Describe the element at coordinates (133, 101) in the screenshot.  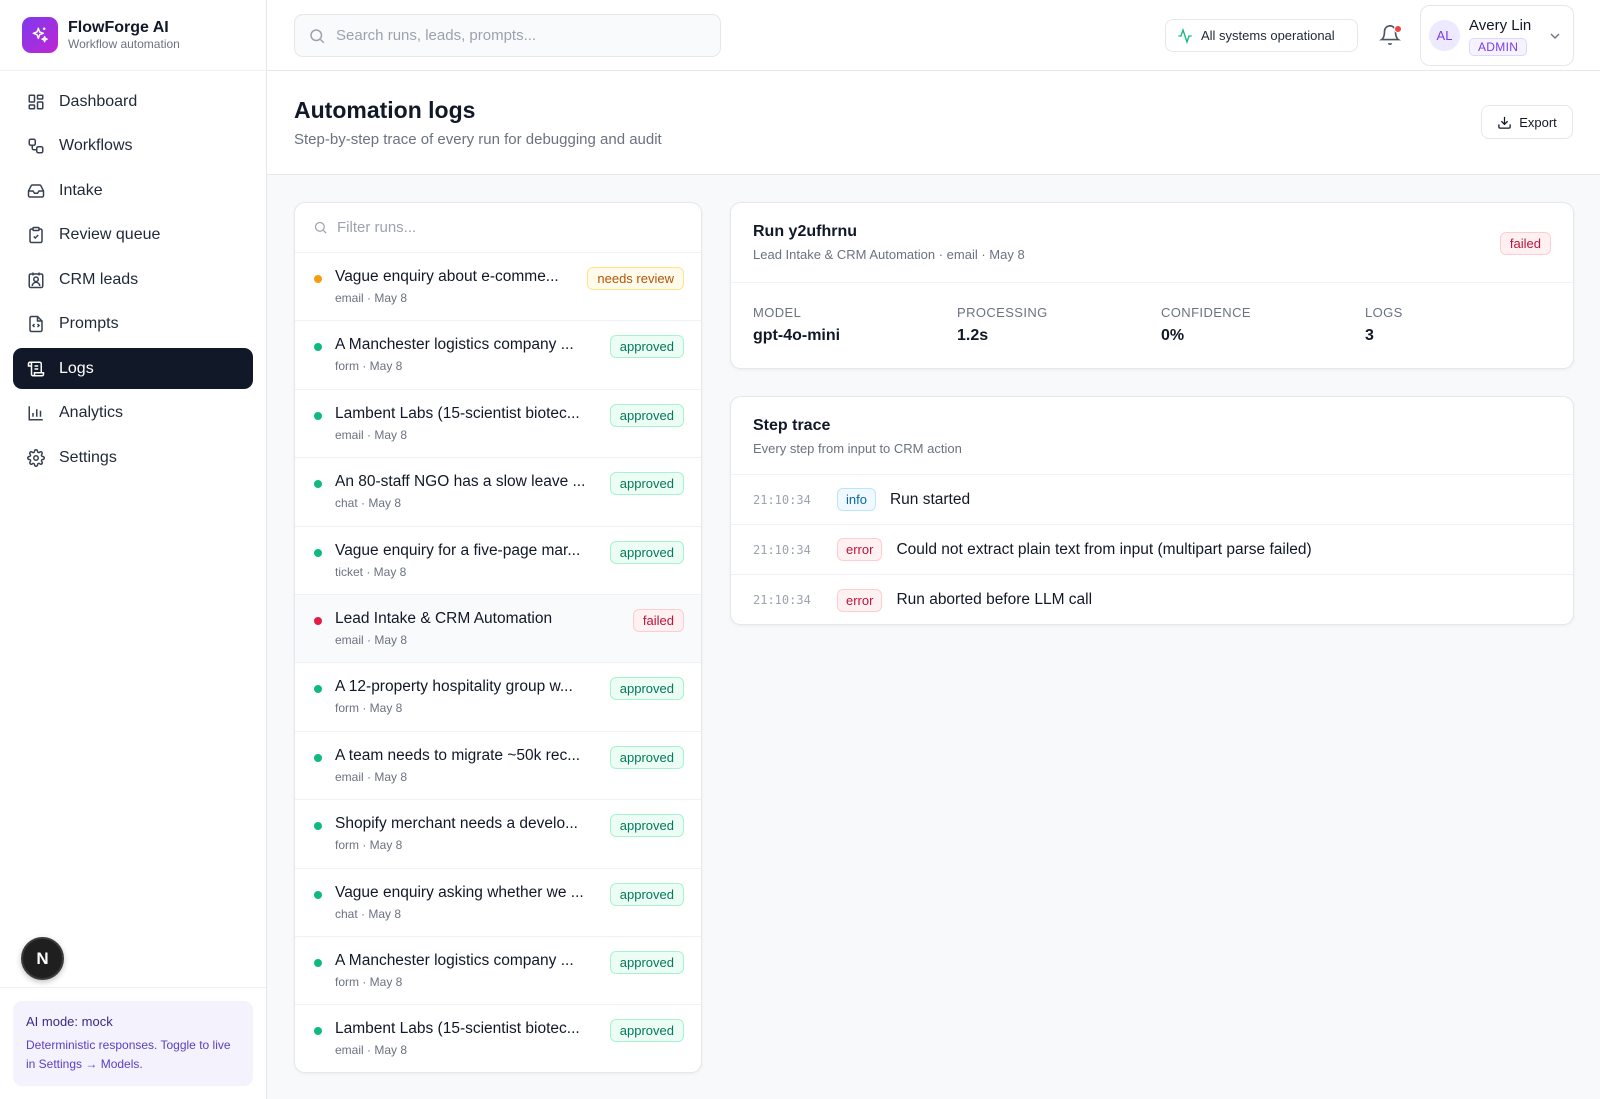
I see `sidebar-item-dashboard: Dashboard` at that location.